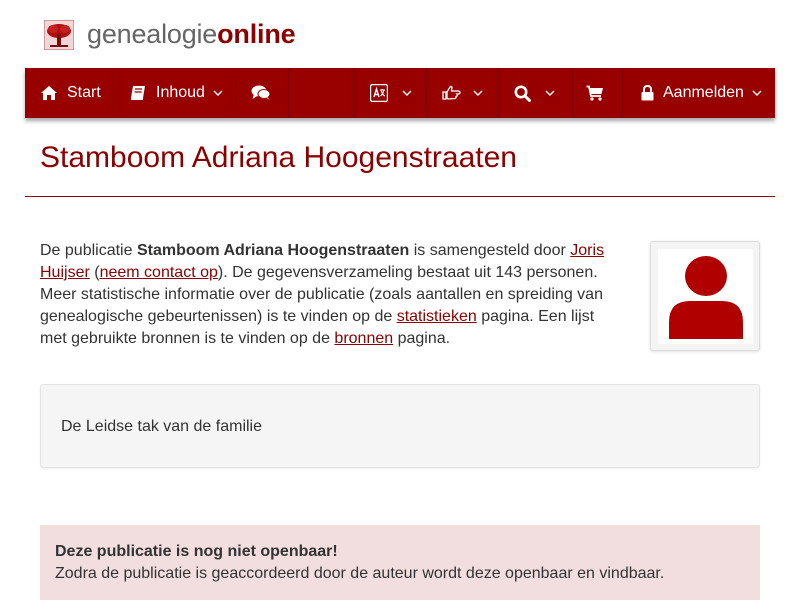 The height and width of the screenshot is (600, 800). What do you see at coordinates (391, 93) in the screenshot?
I see `nav-language` at bounding box center [391, 93].